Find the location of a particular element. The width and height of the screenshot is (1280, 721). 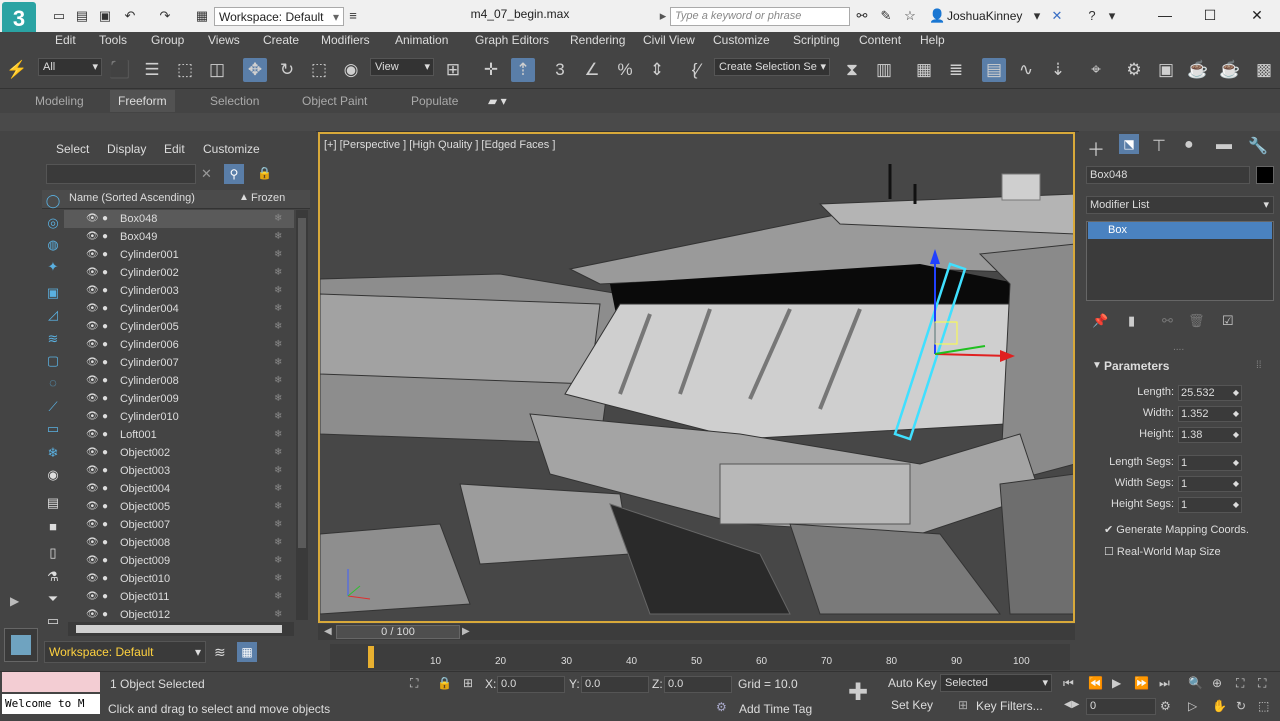

list-item: 👁 ● Loft001 ❄ is located at coordinates (179, 435).